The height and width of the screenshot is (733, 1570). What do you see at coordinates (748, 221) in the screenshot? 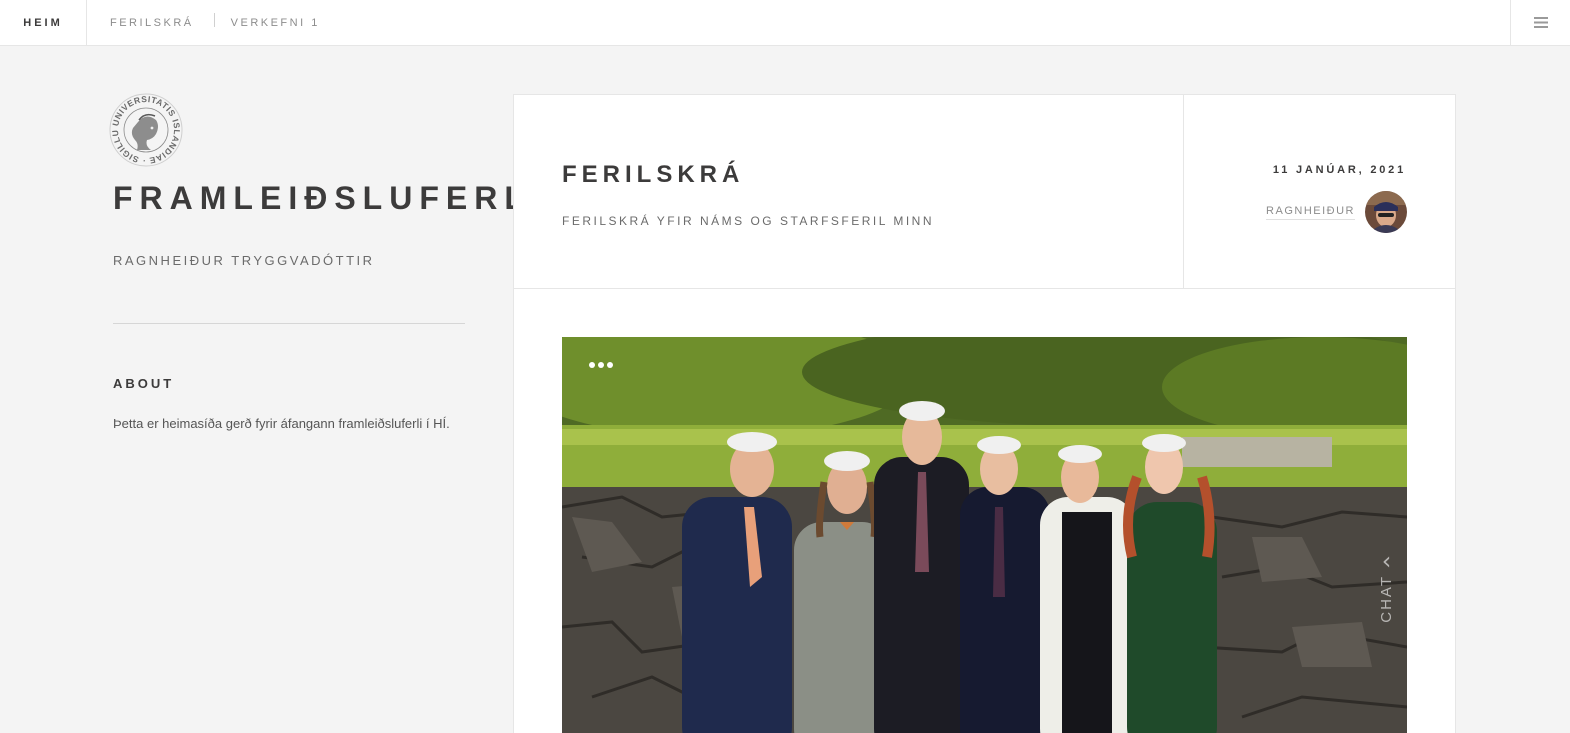
I see `post-description: FERILSKRÁ YFIR NÁMS OG STARFSFERIL MINN` at bounding box center [748, 221].